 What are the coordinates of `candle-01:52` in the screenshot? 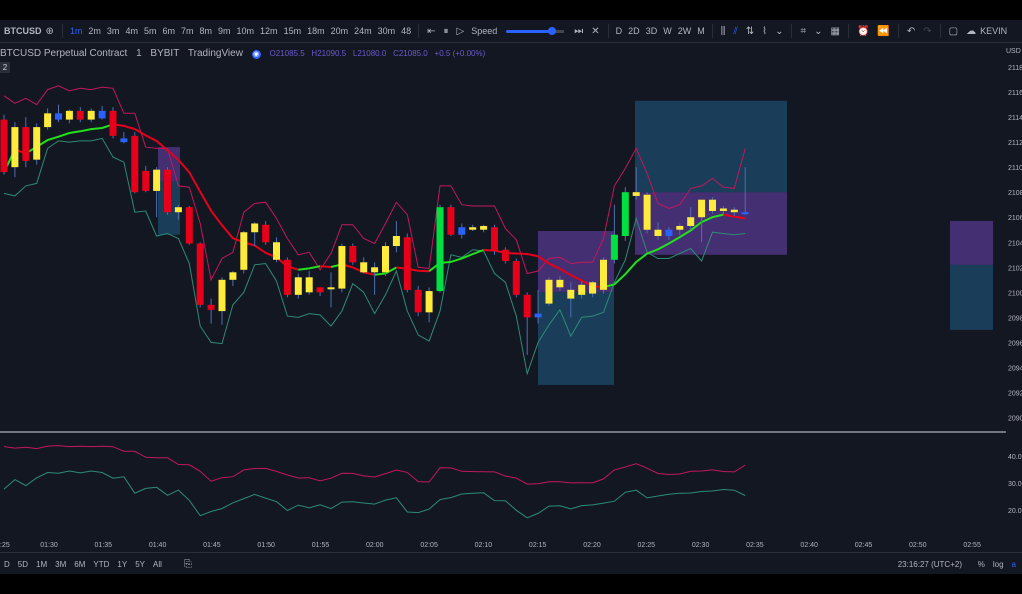 It's located at (298, 286).